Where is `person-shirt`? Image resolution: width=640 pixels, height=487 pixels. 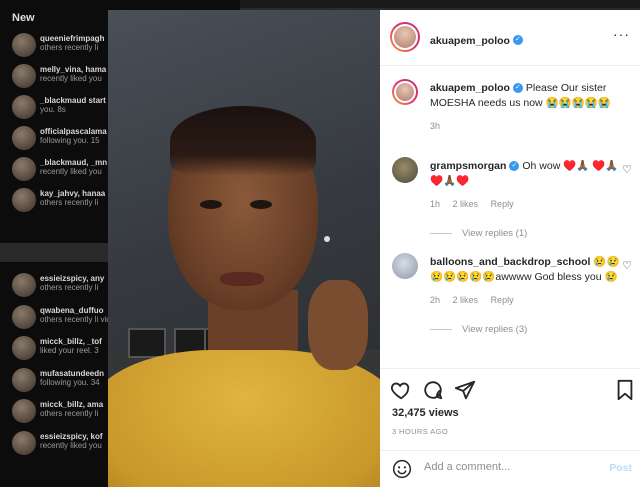
person-shirt is located at coordinates (244, 418).